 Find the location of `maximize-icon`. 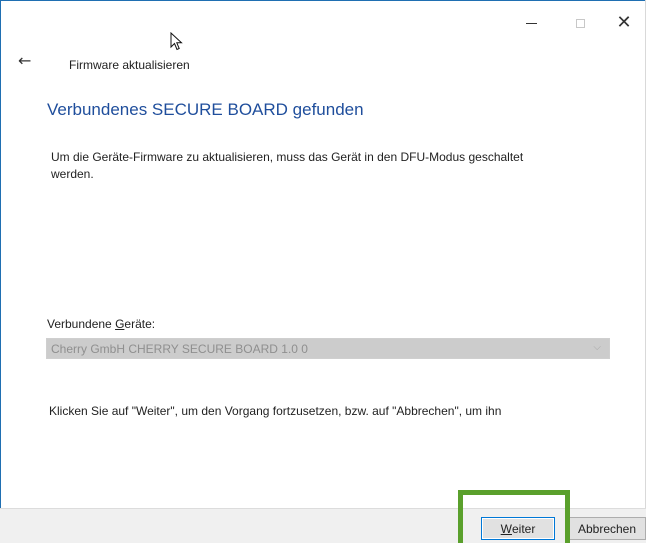

maximize-icon is located at coordinates (580, 23).